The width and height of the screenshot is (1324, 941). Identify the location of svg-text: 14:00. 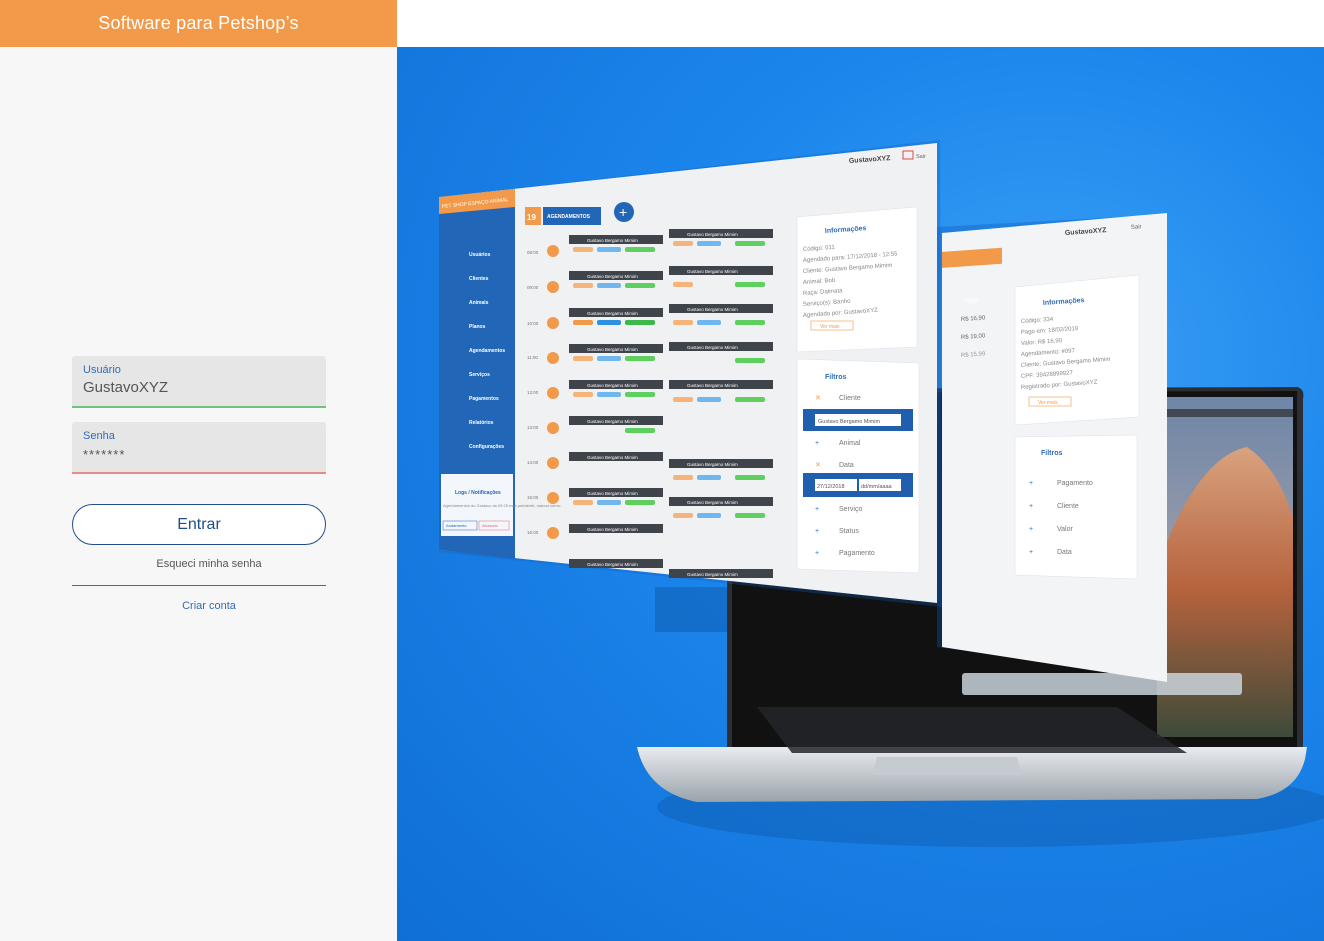
(533, 462).